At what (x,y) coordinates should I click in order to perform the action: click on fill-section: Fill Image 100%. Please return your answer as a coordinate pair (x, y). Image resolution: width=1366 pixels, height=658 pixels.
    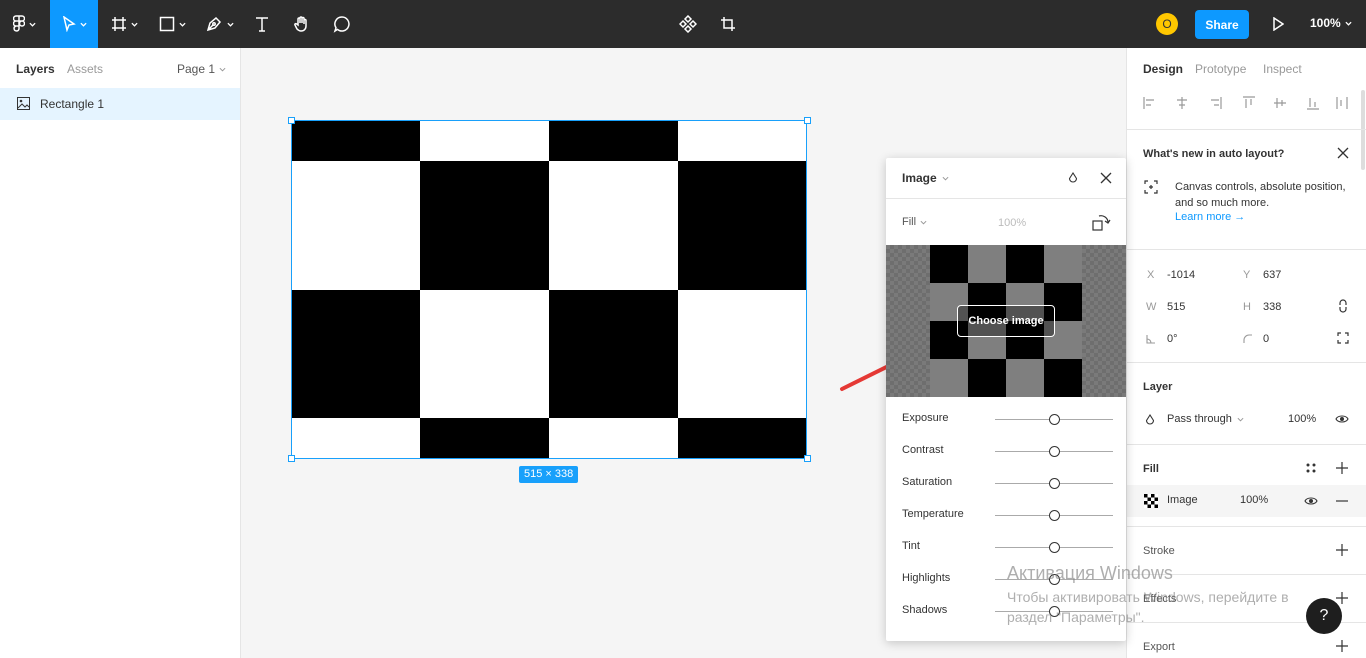
    Looking at the image, I should click on (1246, 485).